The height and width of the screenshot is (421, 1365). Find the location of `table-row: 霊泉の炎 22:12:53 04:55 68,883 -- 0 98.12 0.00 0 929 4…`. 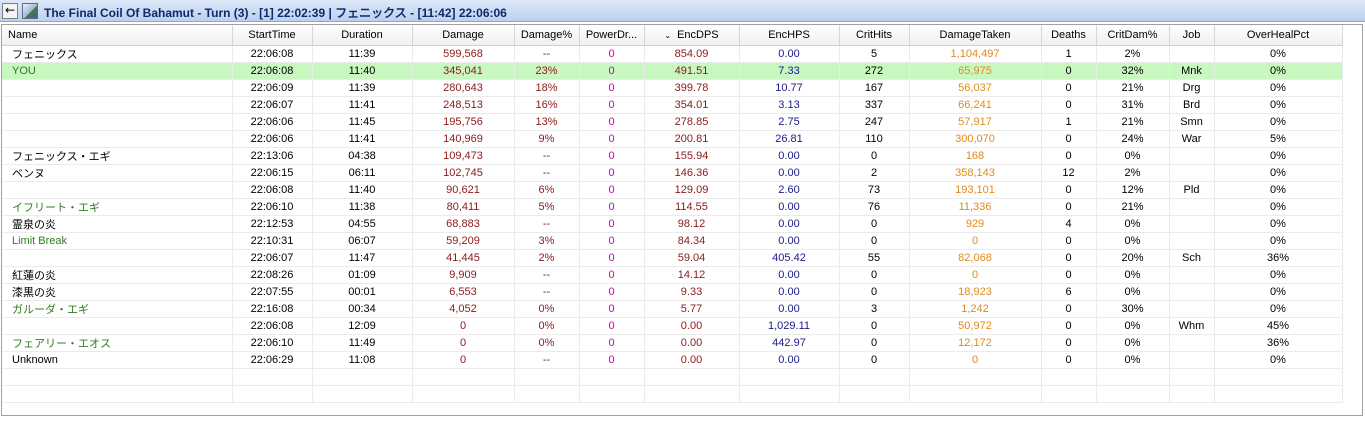

table-row: 霊泉の炎 22:12:53 04:55 68,883 -- 0 98.12 0.00 0 929 4… is located at coordinates (672, 224).